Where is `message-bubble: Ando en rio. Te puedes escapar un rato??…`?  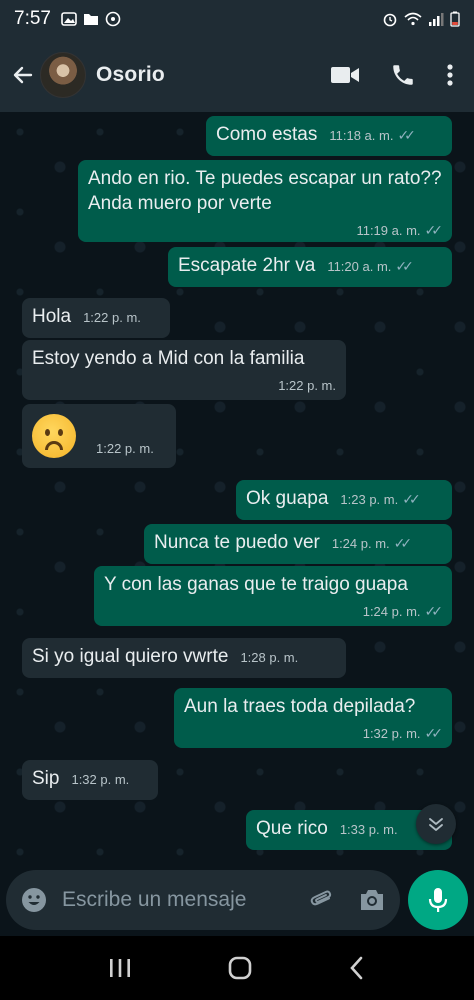
message-bubble: Ando en rio. Te puedes escapar un rato??… is located at coordinates (265, 201).